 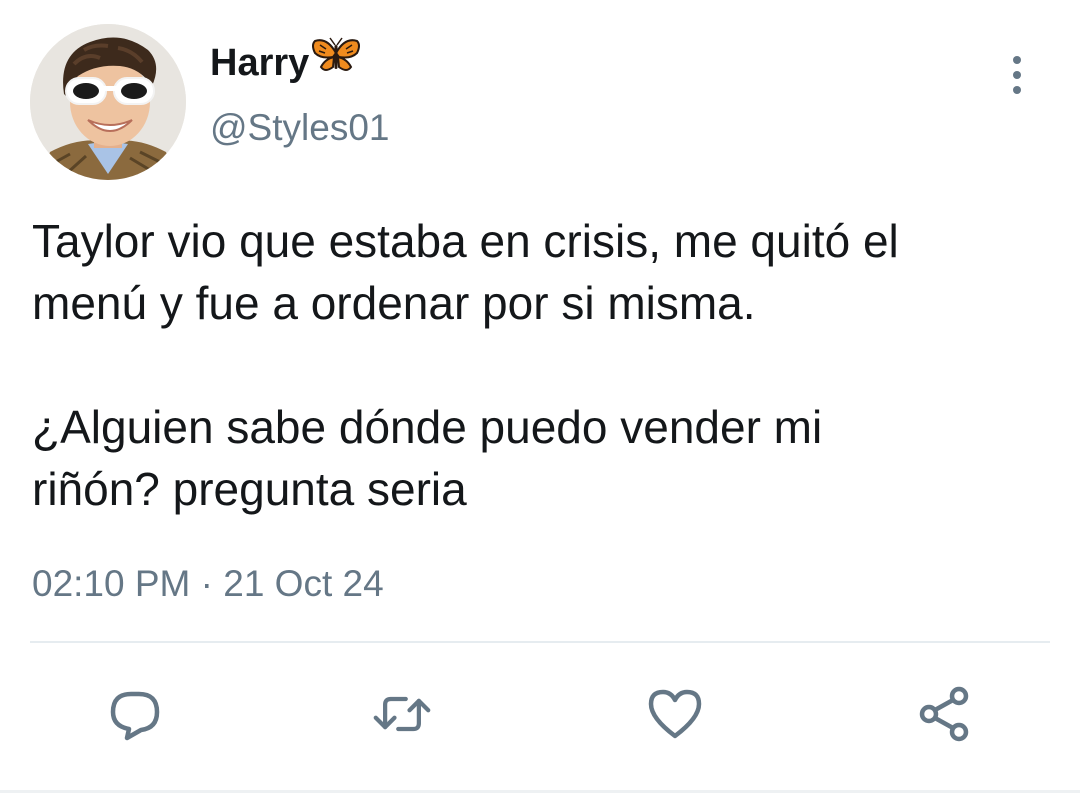 What do you see at coordinates (540, 642) in the screenshot?
I see `divider` at bounding box center [540, 642].